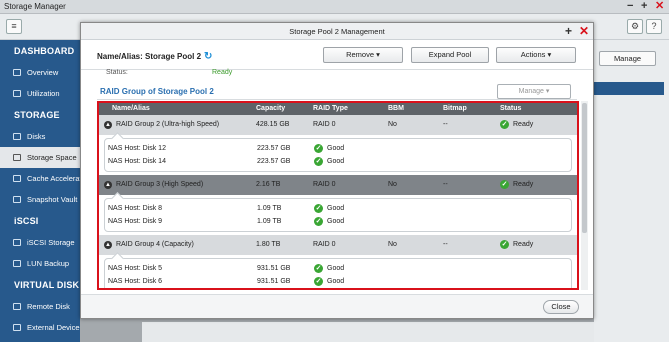 This screenshot has height=342, width=669. Describe the element at coordinates (40, 199) in the screenshot. I see `sidebar-item-snapshot-vault: Snapshot Vault` at that location.